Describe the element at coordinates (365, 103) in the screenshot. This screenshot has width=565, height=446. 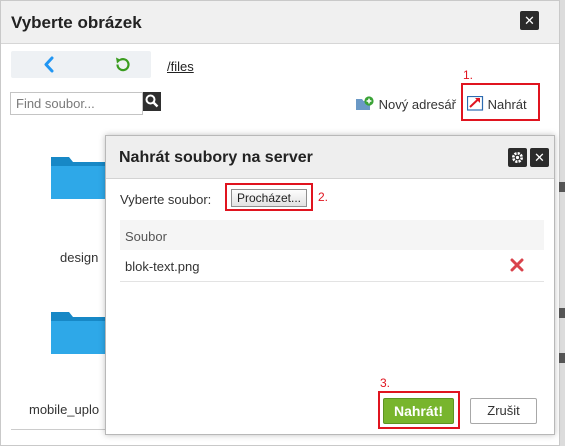
I see `folder-add-icon` at that location.